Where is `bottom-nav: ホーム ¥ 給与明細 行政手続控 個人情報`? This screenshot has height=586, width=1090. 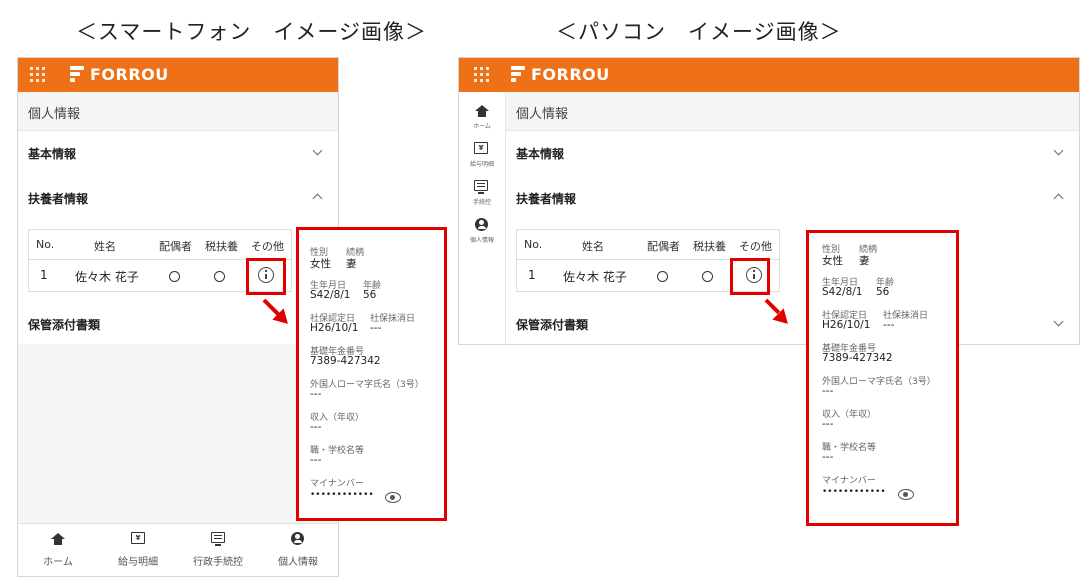
bottom-nav: ホーム ¥ 給与明細 行政手続控 個人情報 is located at coordinates (178, 549).